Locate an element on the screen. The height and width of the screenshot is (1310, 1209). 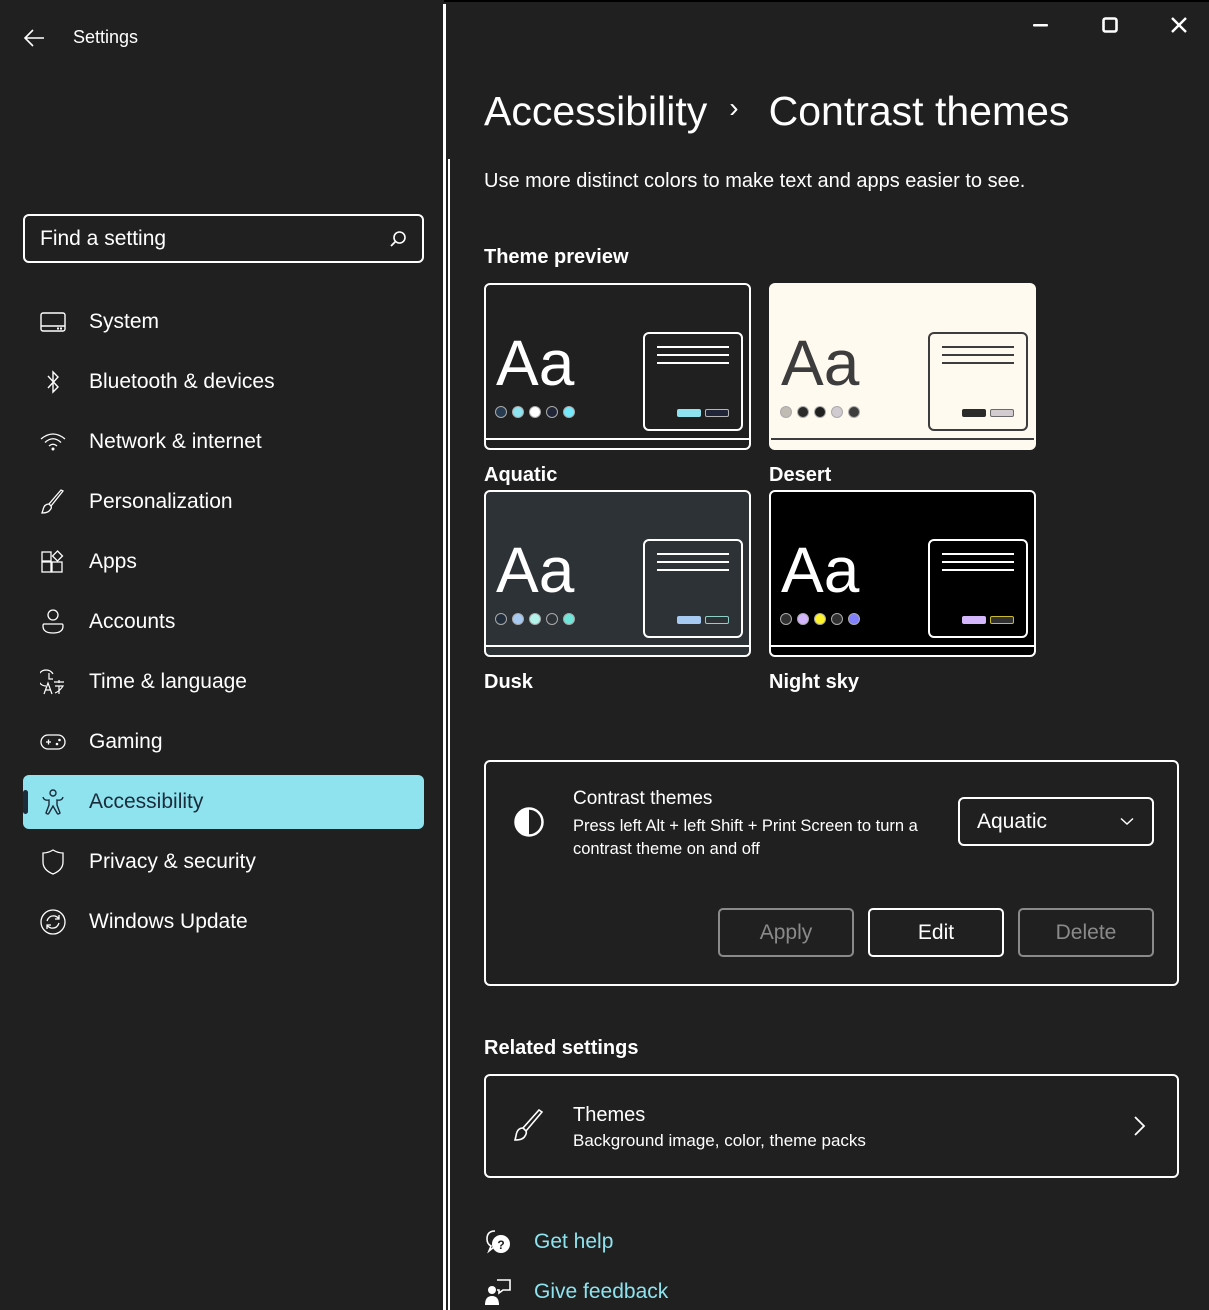
arrow-left-icon is located at coordinates (33, 38).